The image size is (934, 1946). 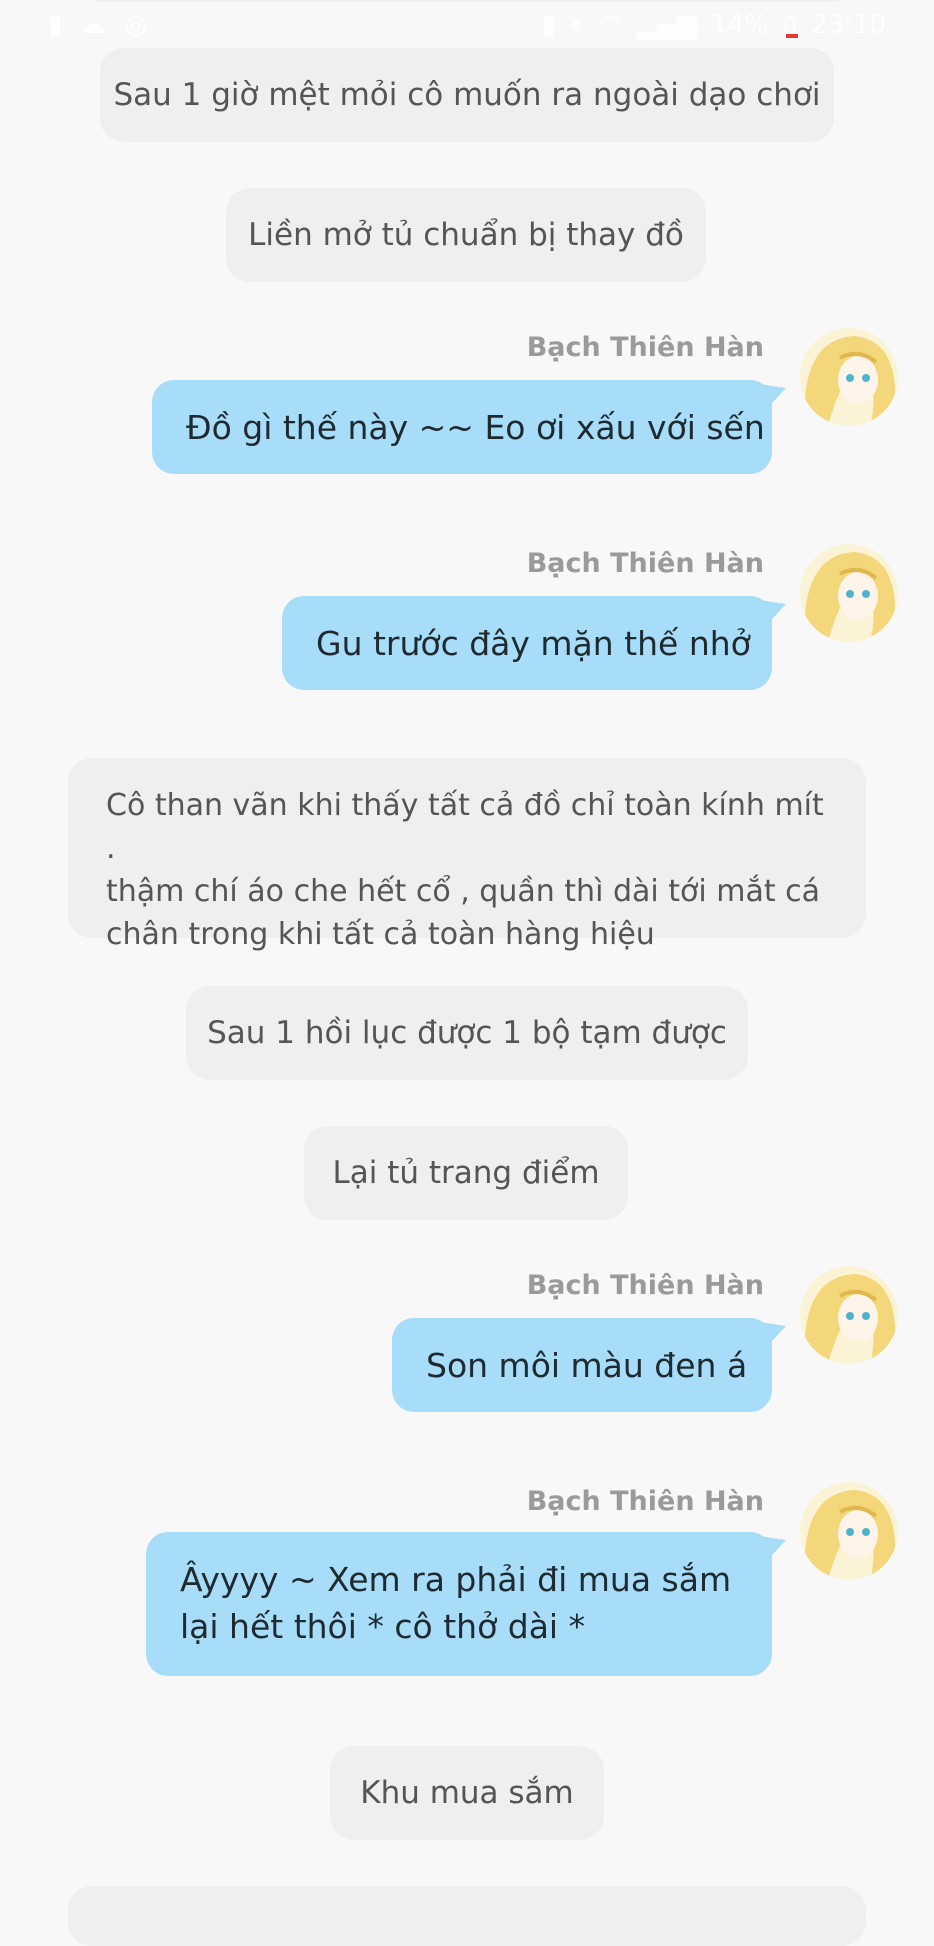 I want to click on battery-percent: 14%, so click(x=739, y=25).